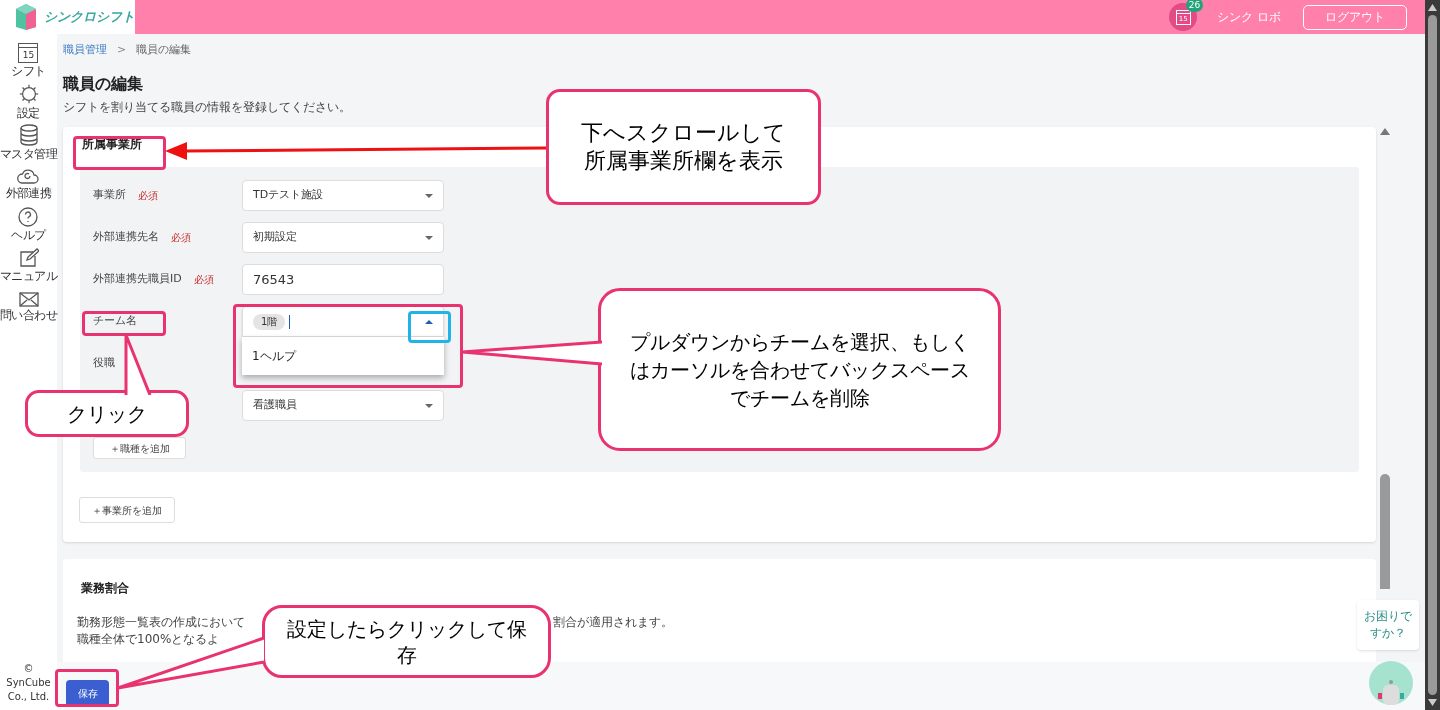  What do you see at coordinates (148, 639) in the screenshot?
I see `description-text: 職種全体で100%となるよ` at bounding box center [148, 639].